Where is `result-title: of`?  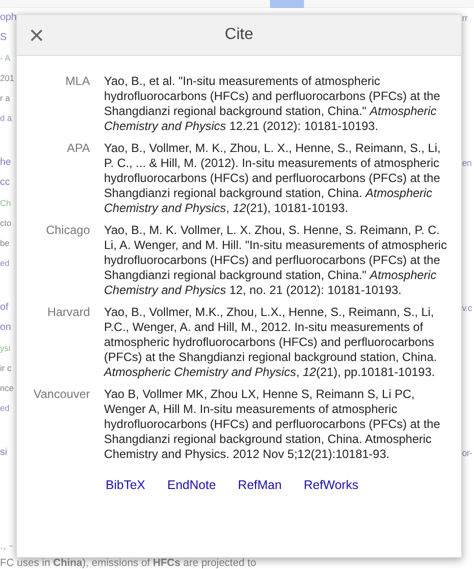 result-title: of is located at coordinates (4, 308).